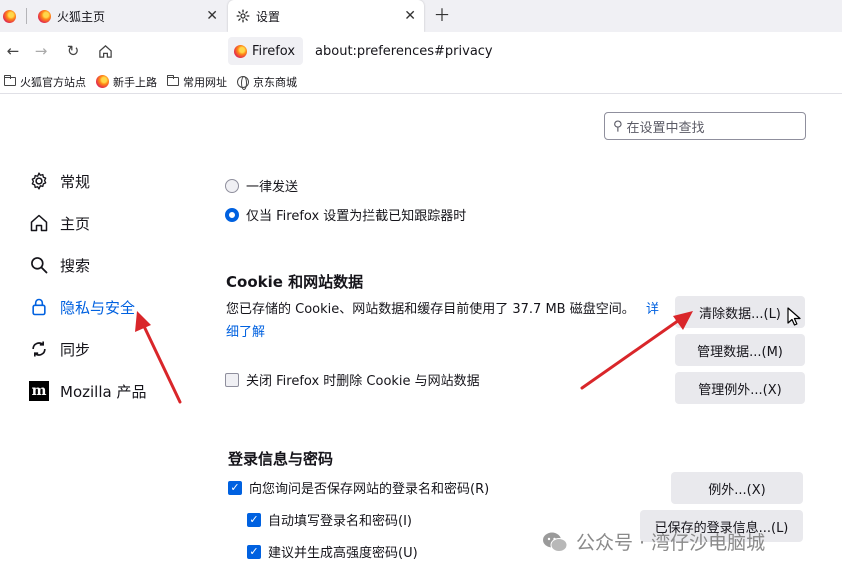 Image resolution: width=842 pixels, height=576 pixels. Describe the element at coordinates (363, 381) in the screenshot. I see `checkbox-label: 关闭 Firefox 时删除 Cookie 与网站数据` at that location.